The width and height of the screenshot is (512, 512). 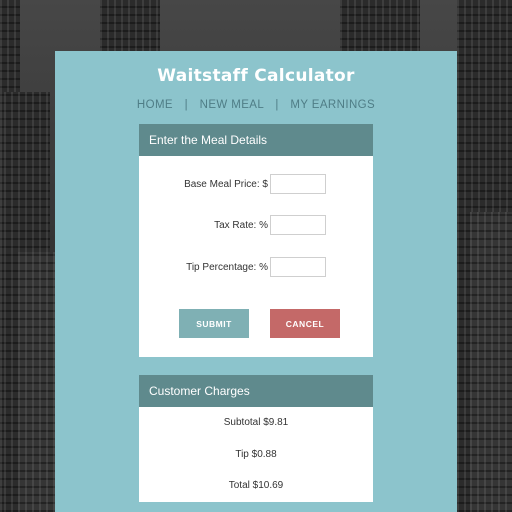 What do you see at coordinates (256, 391) in the screenshot?
I see `customer-charges-heading: Customer Charges` at bounding box center [256, 391].